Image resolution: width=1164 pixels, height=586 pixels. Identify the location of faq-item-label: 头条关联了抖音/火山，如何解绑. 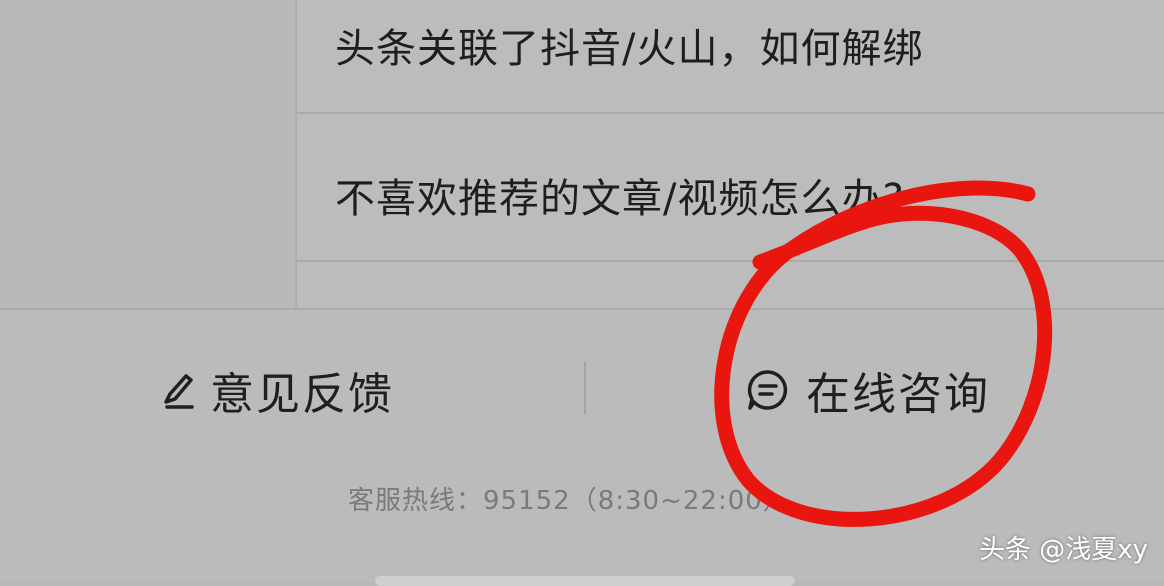
(629, 49).